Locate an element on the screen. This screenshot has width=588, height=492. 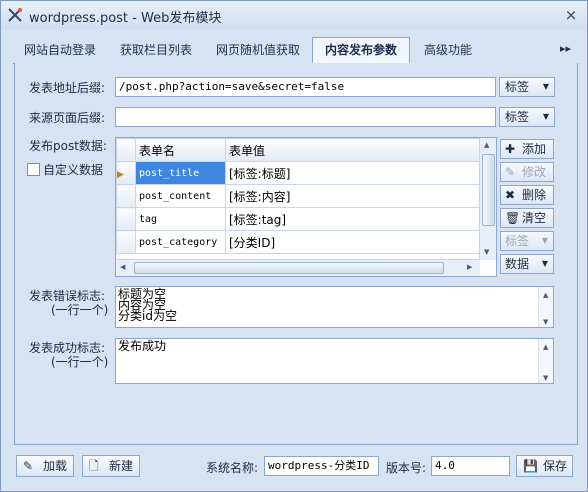
post-url-input: /post.php?action=save&secret=false is located at coordinates (305, 87).